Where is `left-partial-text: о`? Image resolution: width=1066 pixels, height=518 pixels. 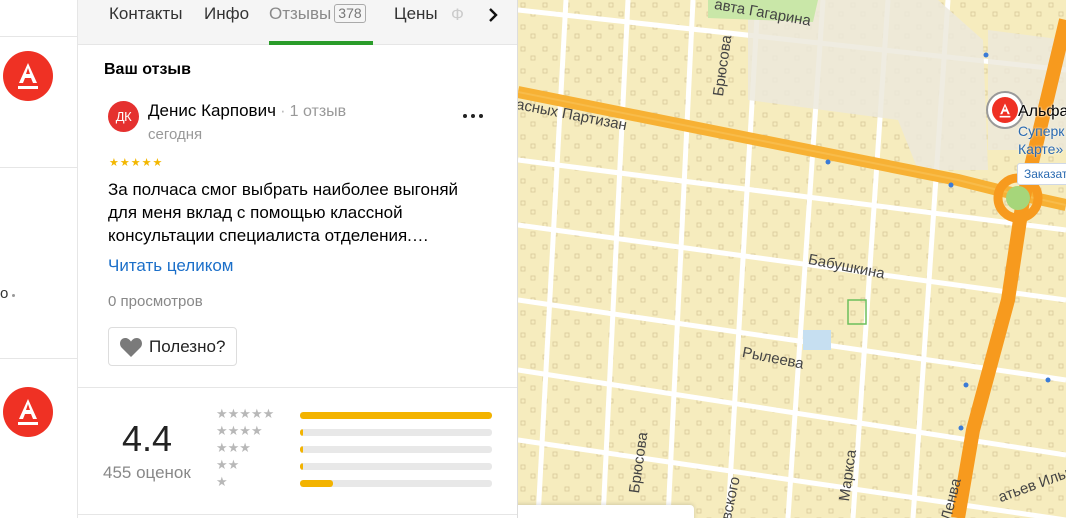 left-partial-text: о is located at coordinates (4, 293).